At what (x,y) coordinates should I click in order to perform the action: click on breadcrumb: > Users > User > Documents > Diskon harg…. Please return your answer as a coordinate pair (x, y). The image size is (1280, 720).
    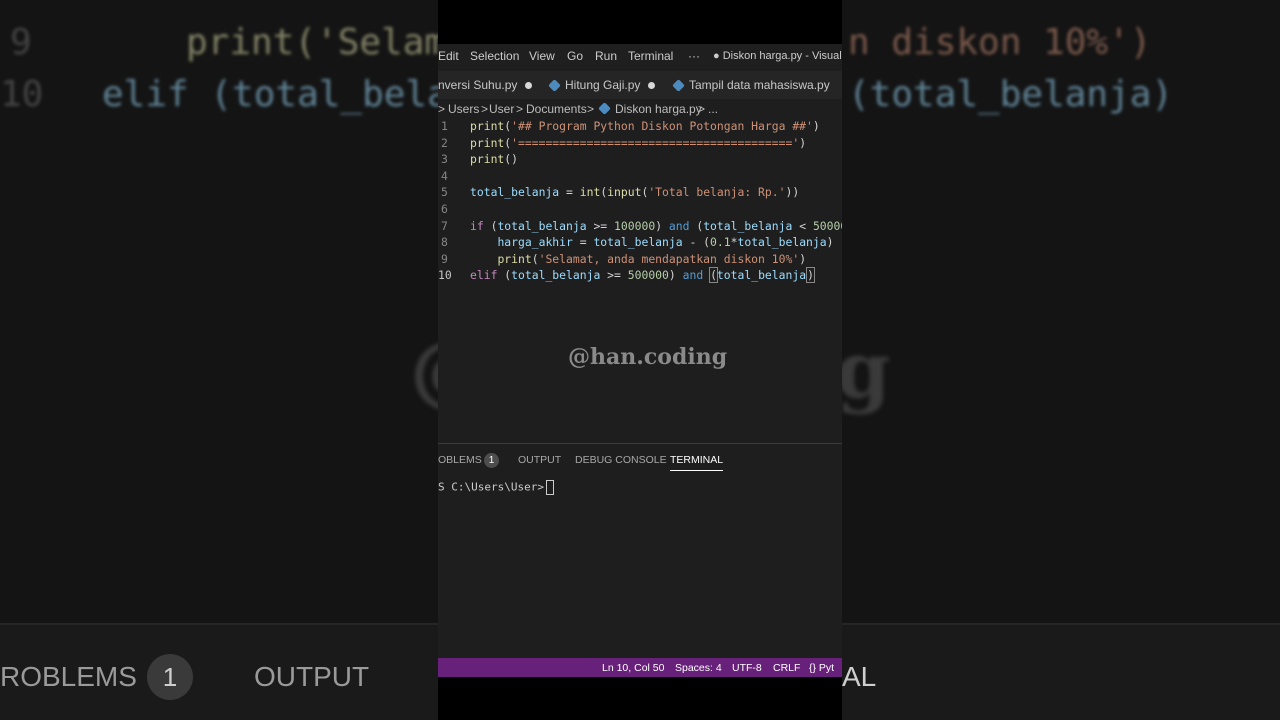
    Looking at the image, I should click on (640, 109).